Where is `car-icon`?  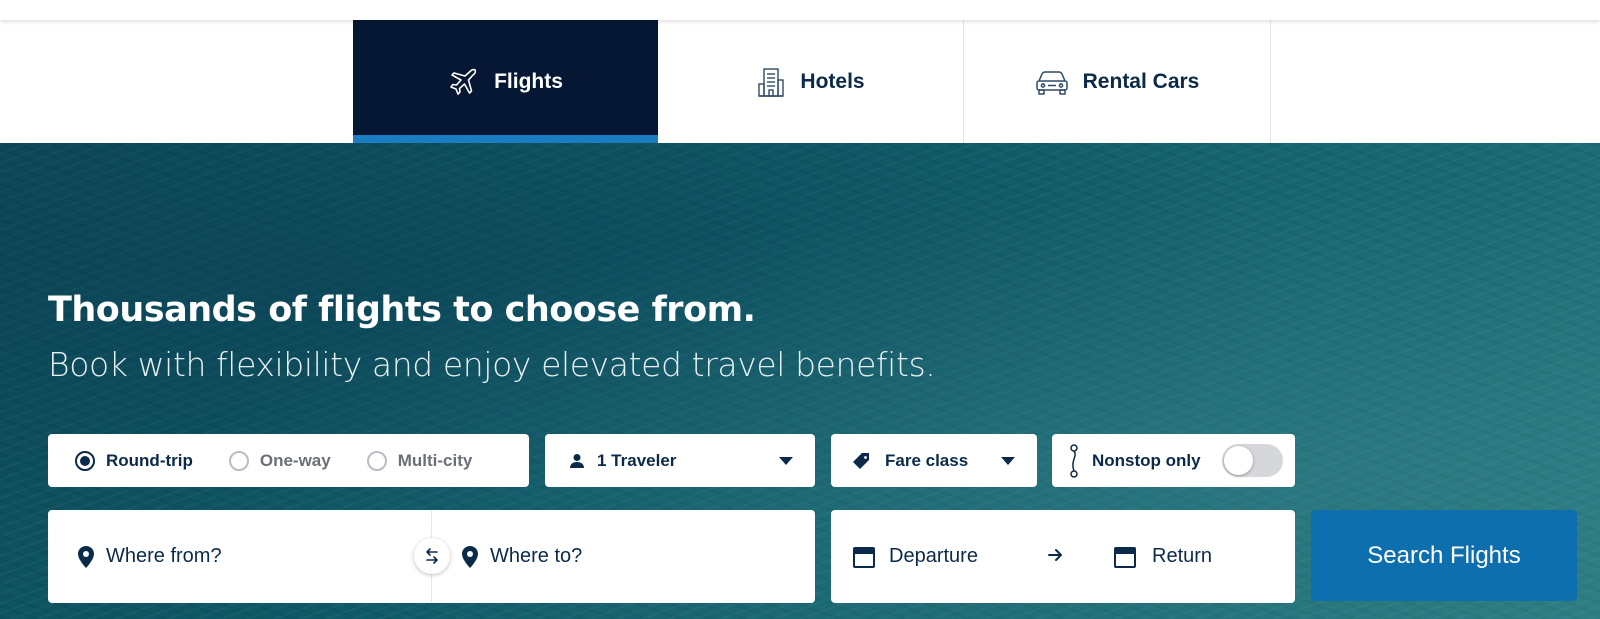 car-icon is located at coordinates (1052, 82).